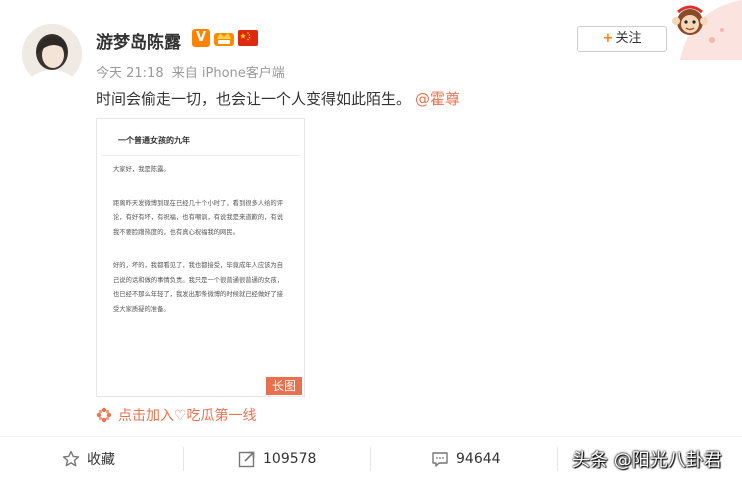  What do you see at coordinates (284, 386) in the screenshot?
I see `long-image-tag: 长图` at bounding box center [284, 386].